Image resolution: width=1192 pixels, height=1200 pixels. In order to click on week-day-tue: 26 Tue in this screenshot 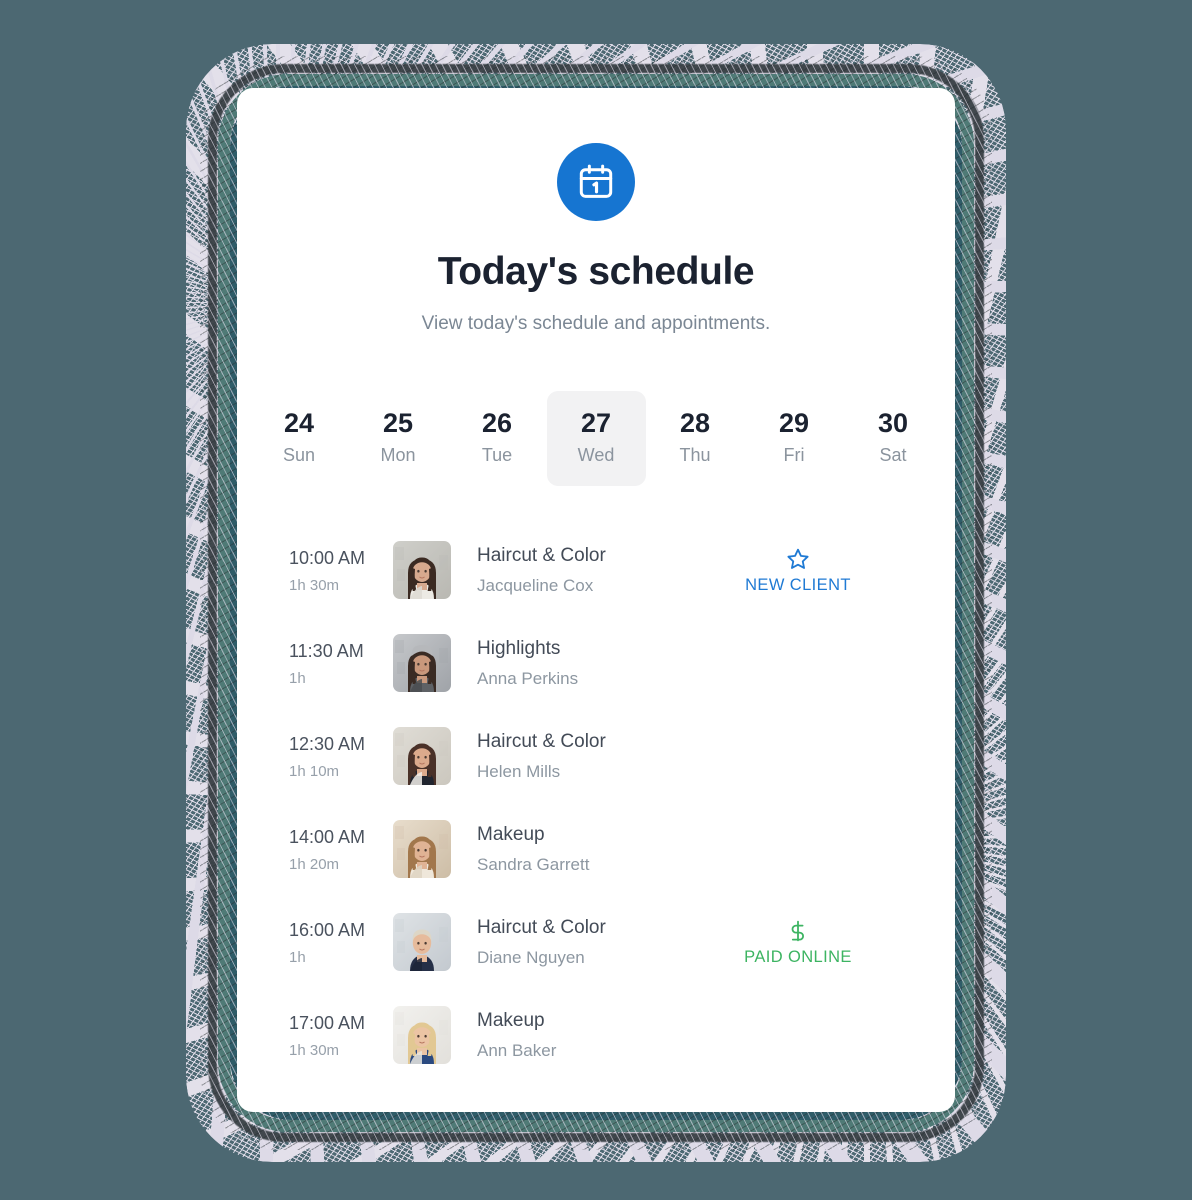, I will do `click(497, 438)`.